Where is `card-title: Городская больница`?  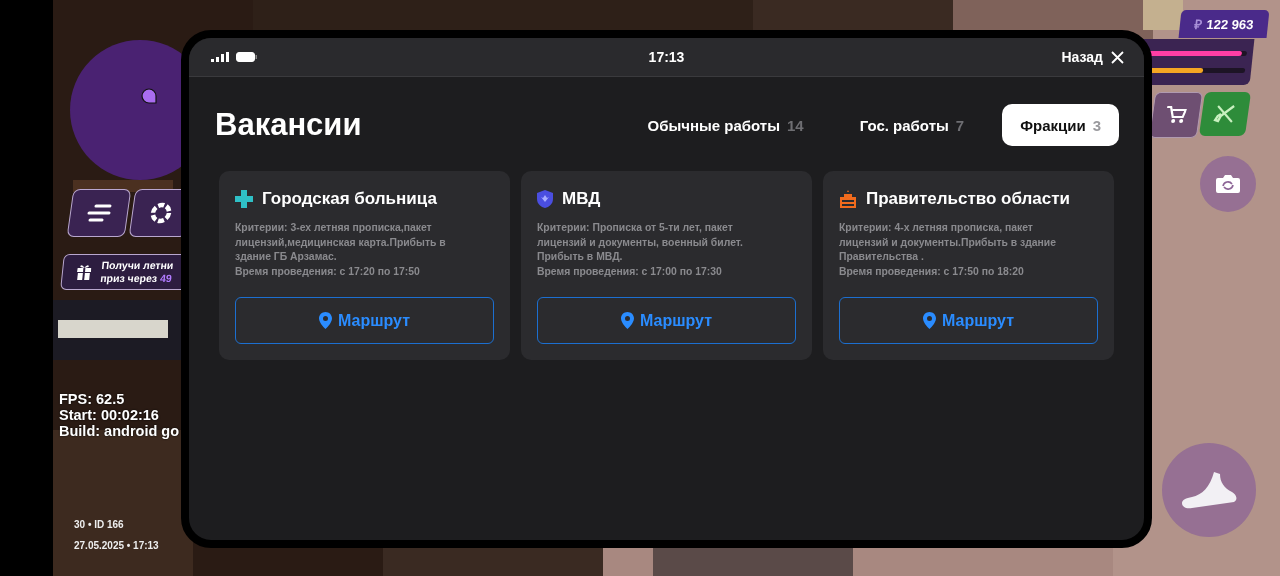 card-title: Городская больница is located at coordinates (349, 199).